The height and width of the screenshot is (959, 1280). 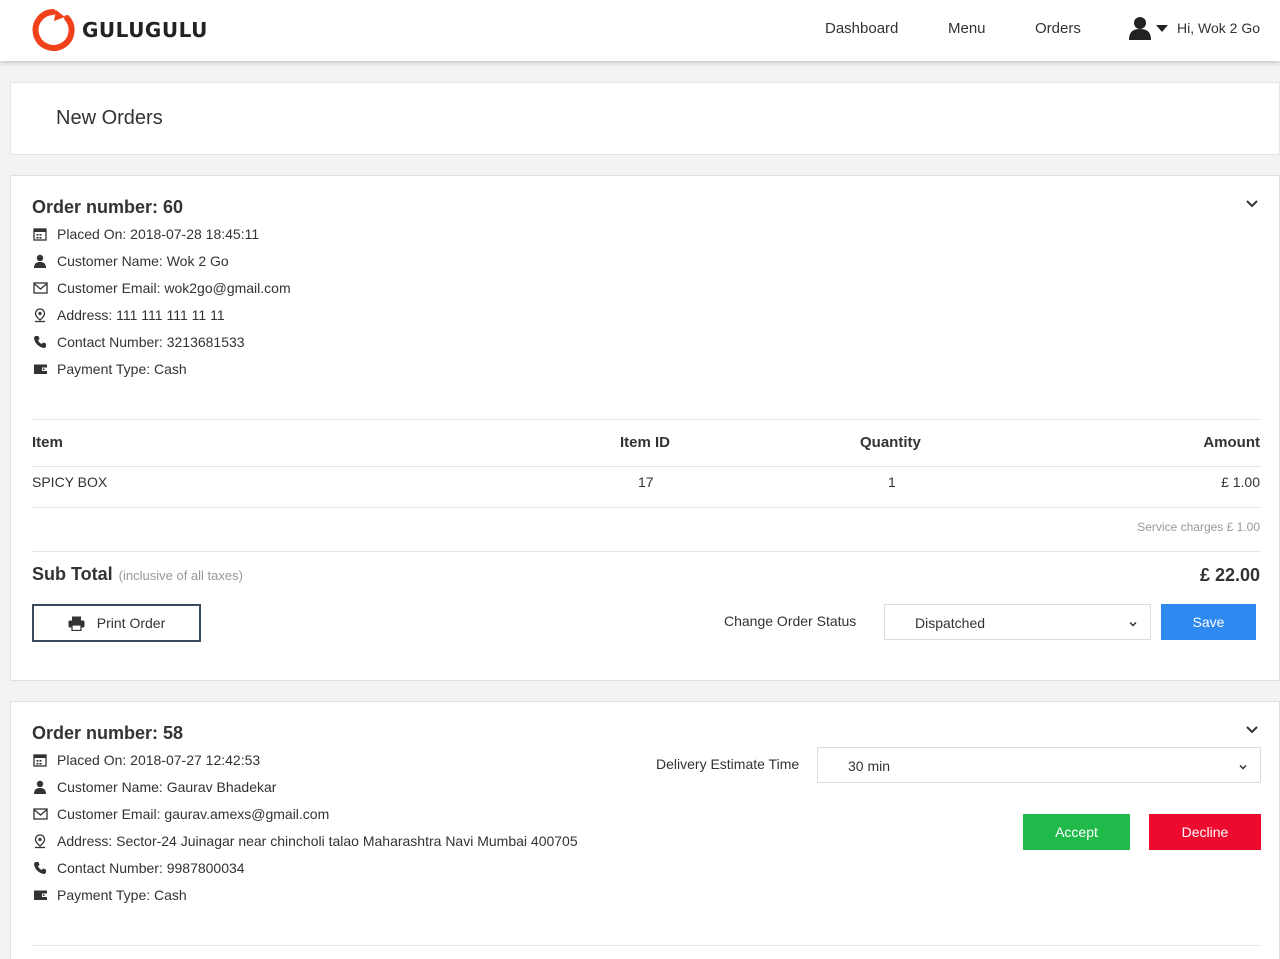 I want to click on placed-on-text: Placed On: 2018-07-28 18:45:11, so click(x=158, y=234).